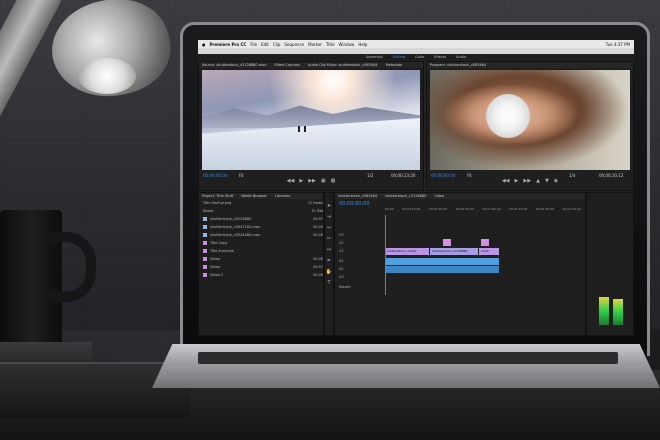 The width and height of the screenshot is (660, 440). I want to click on slip-tool-icon: ↔, so click(329, 250).